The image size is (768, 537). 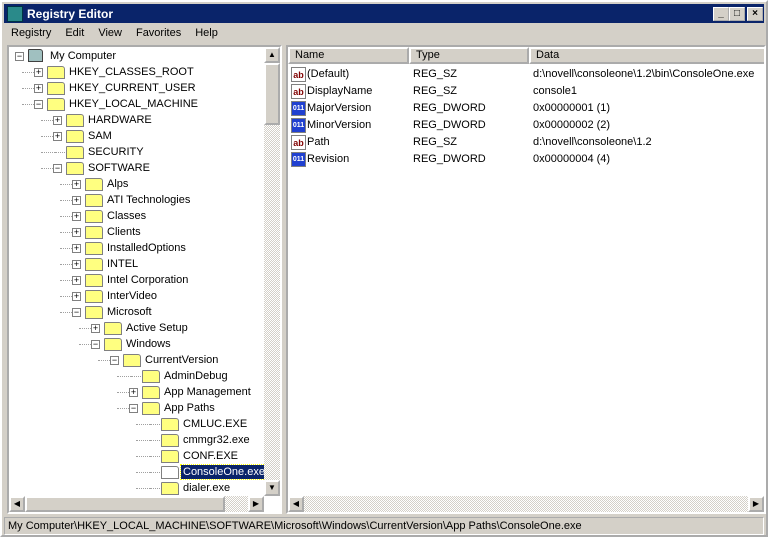 What do you see at coordinates (435, 142) in the screenshot?
I see `value-type: REG_SZ` at bounding box center [435, 142].